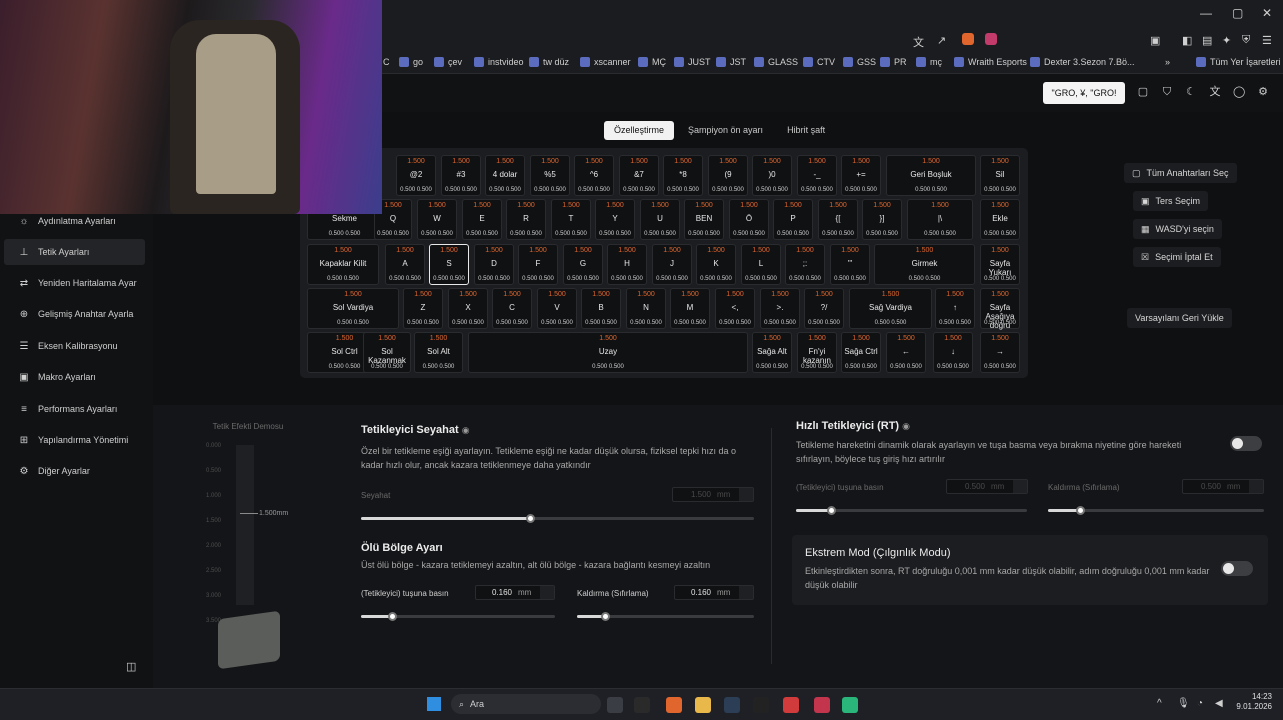  I want to click on ai-icon: ✦, so click(1226, 40).